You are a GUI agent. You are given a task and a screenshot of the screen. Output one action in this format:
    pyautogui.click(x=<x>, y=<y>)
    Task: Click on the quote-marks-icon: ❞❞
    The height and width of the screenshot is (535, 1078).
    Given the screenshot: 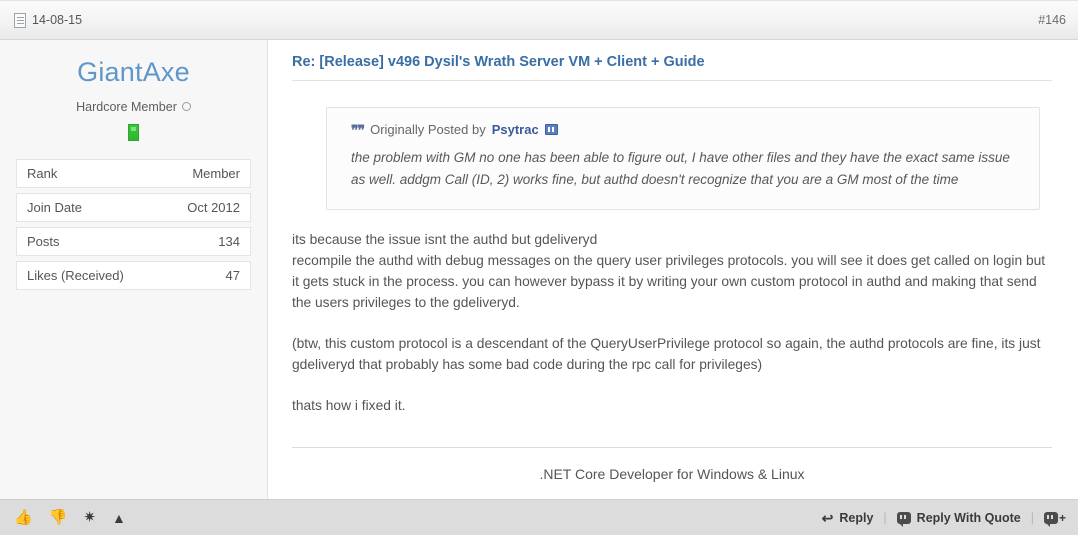 What is the action you would take?
    pyautogui.click(x=358, y=129)
    